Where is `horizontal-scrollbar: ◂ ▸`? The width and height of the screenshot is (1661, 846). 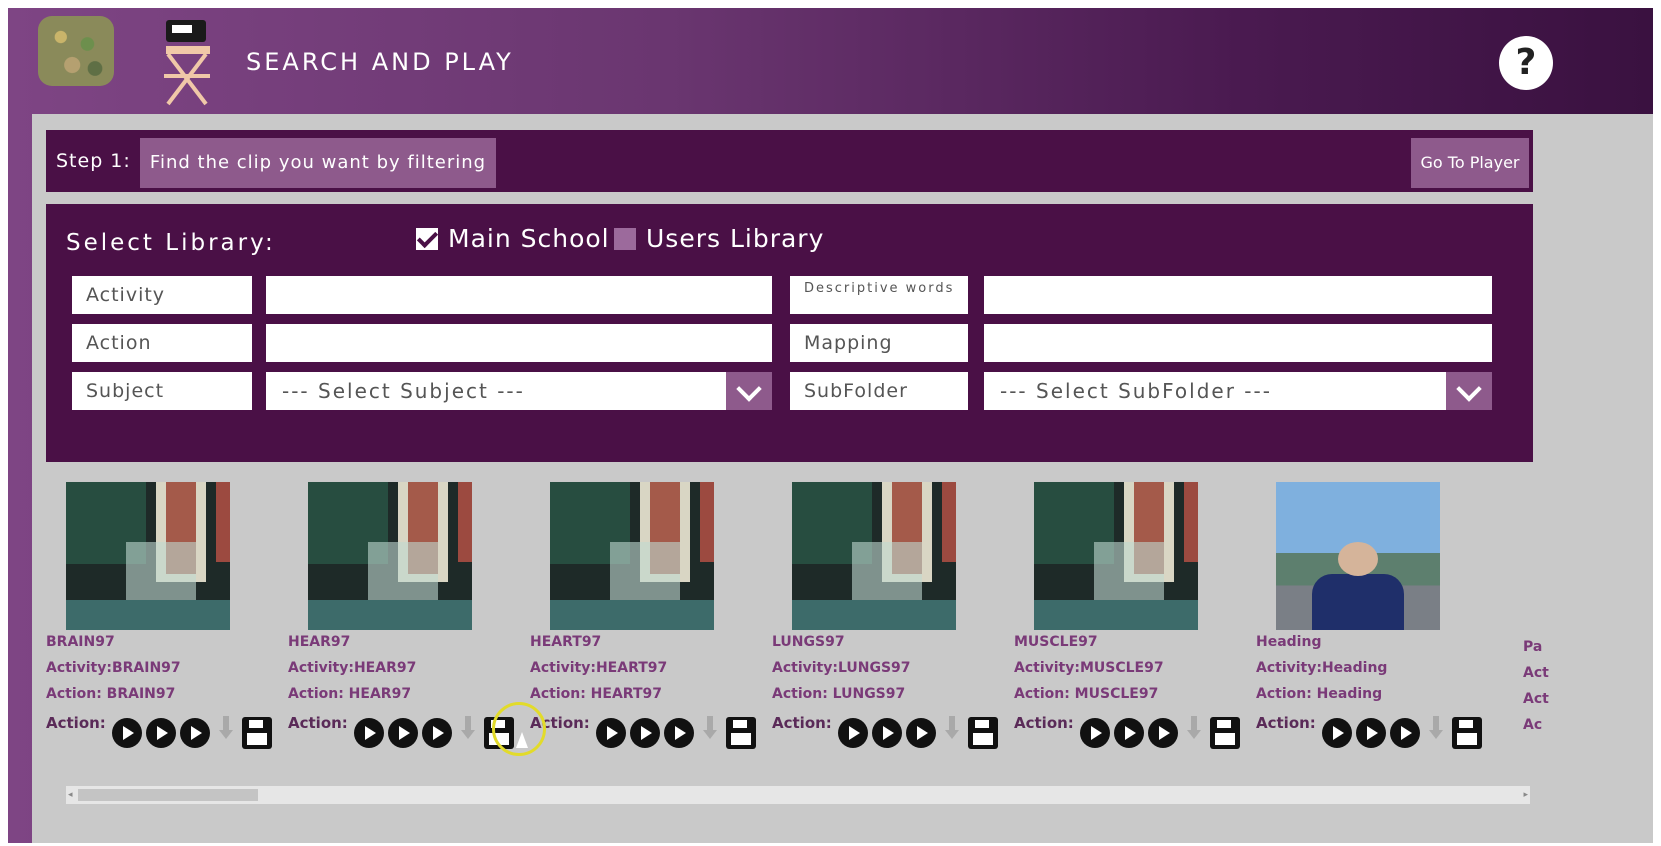
horizontal-scrollbar: ◂ ▸ is located at coordinates (798, 795).